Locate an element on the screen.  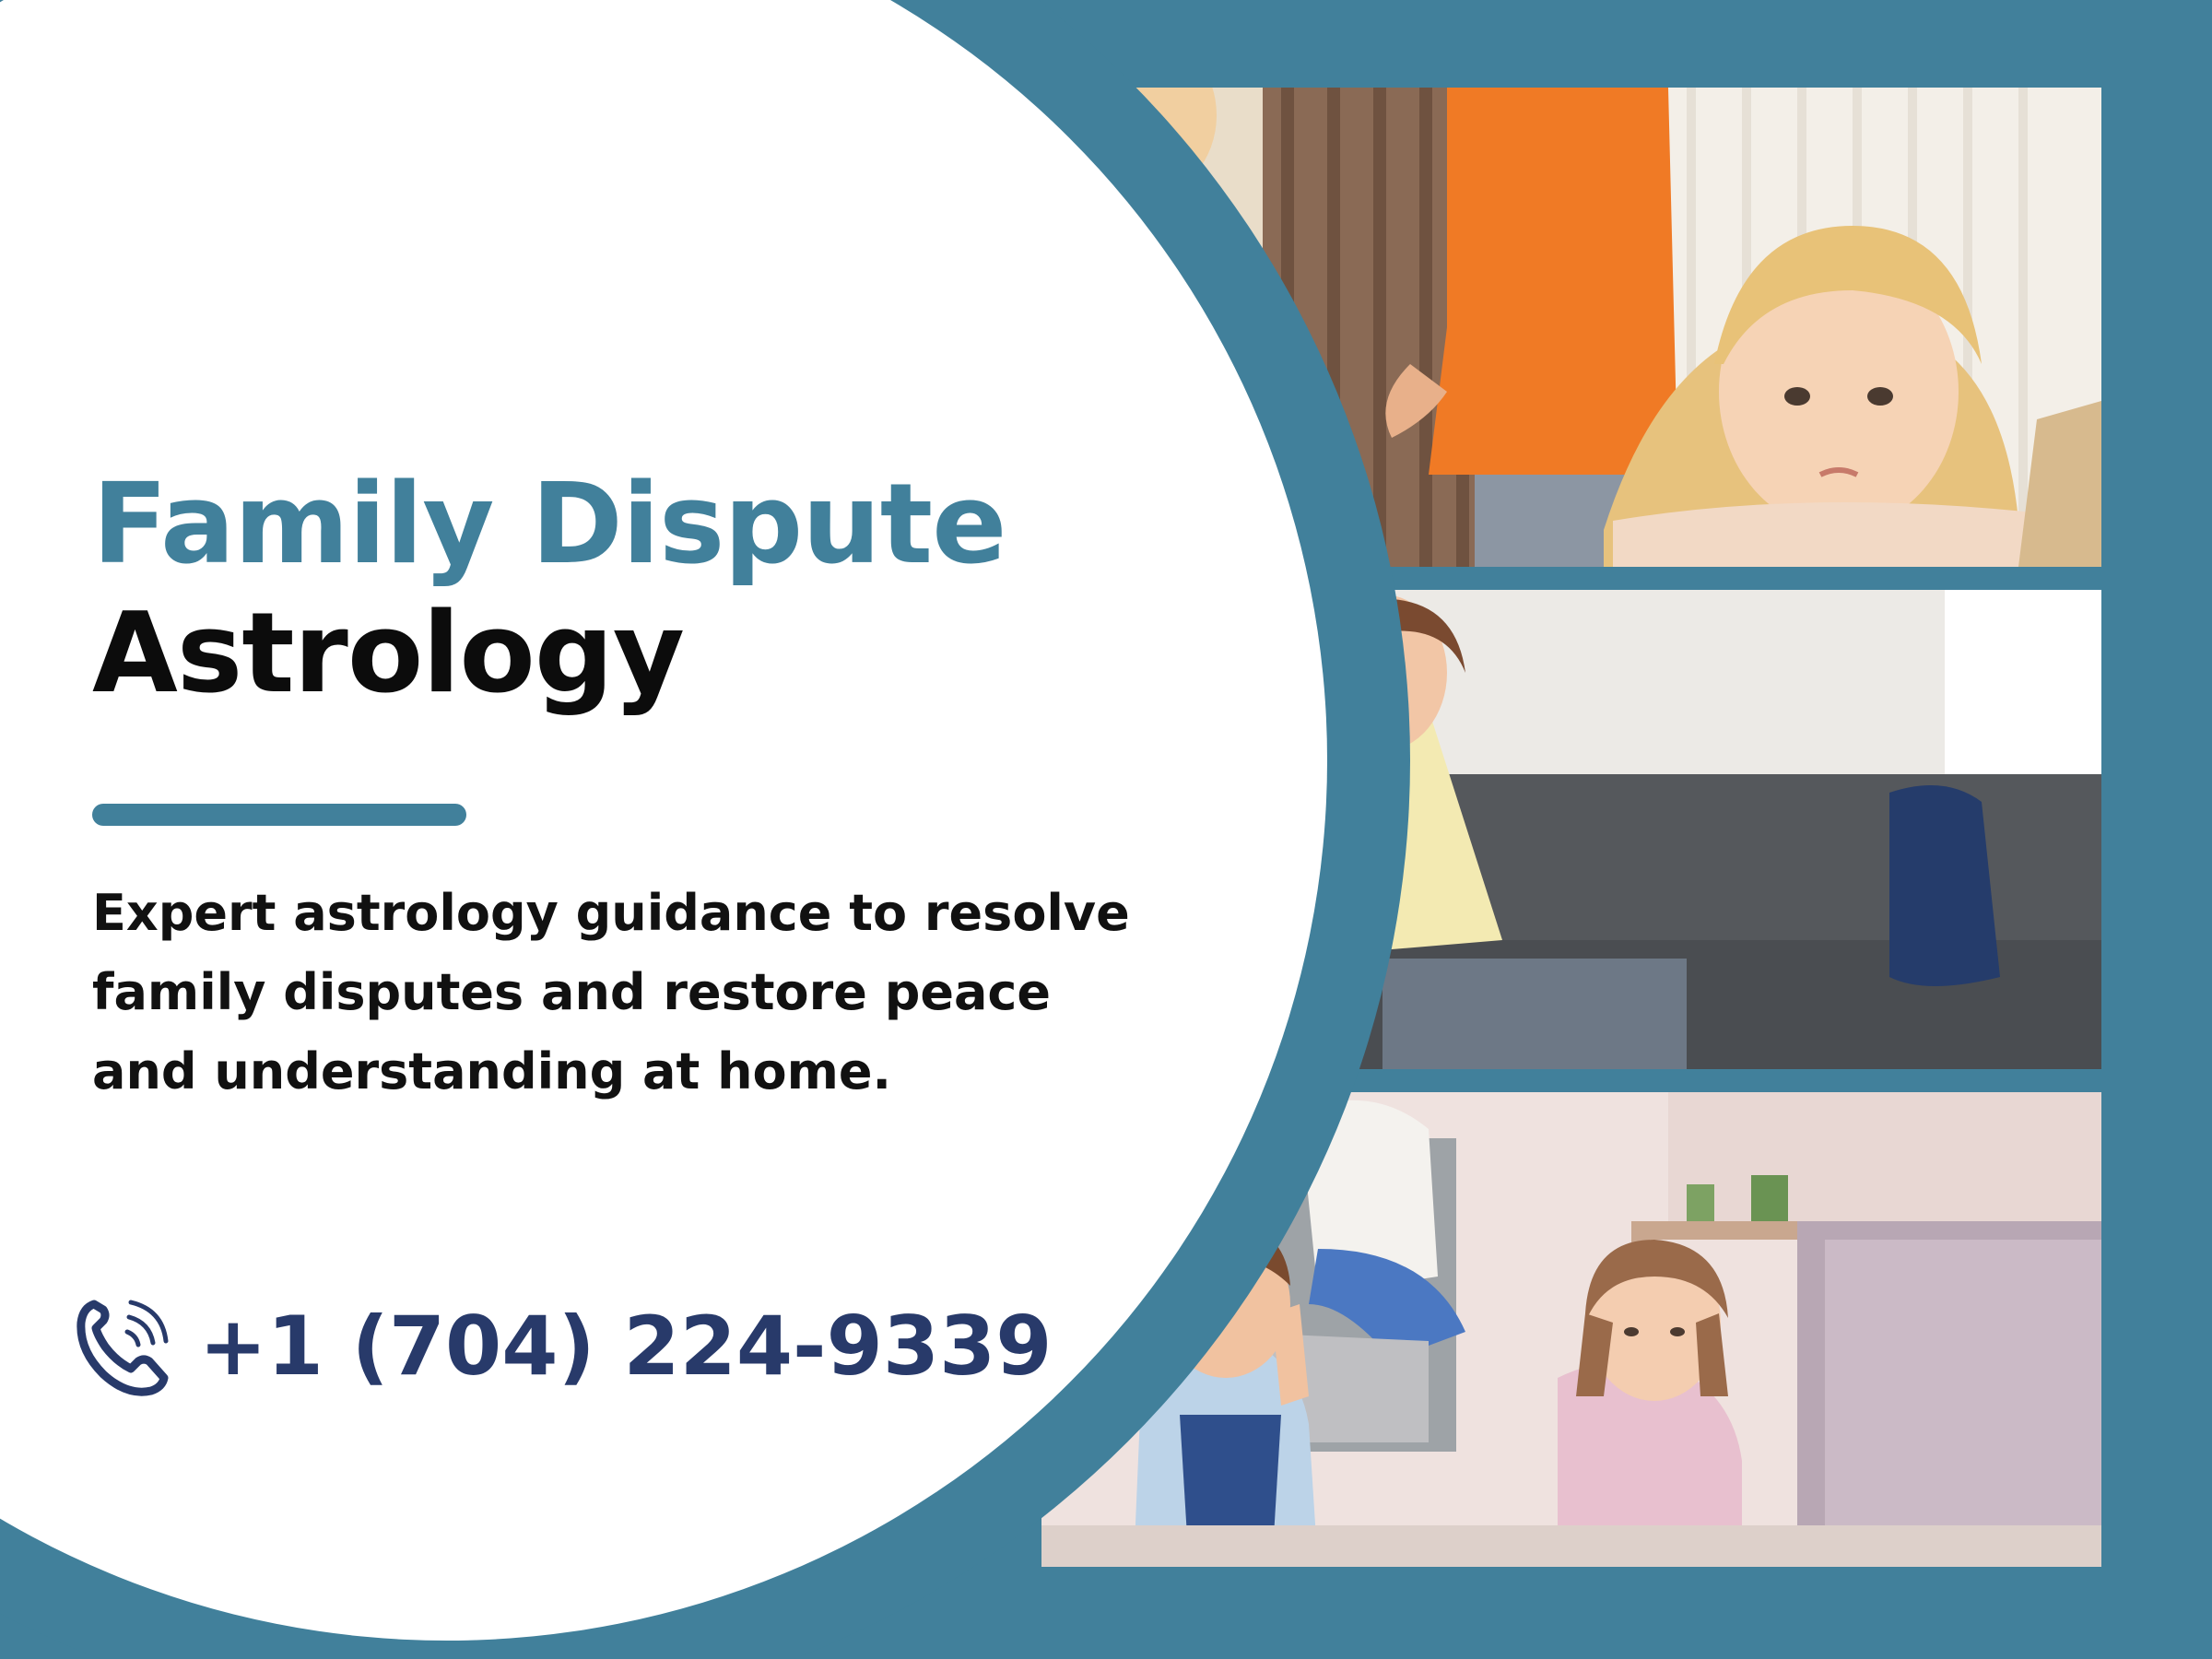
headline-line-1: Family Dispute is located at coordinates (549, 525).